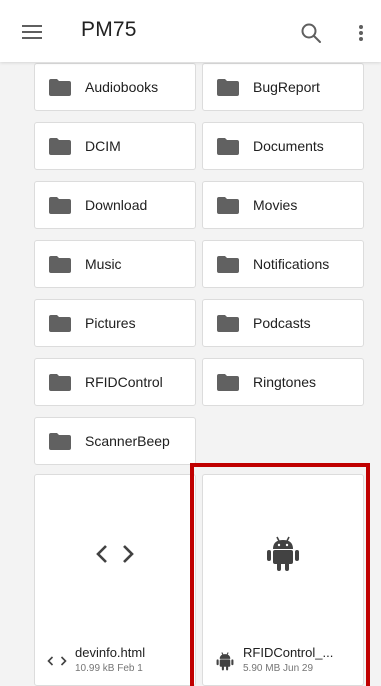  What do you see at coordinates (361, 33) in the screenshot?
I see `more-vert-icon` at bounding box center [361, 33].